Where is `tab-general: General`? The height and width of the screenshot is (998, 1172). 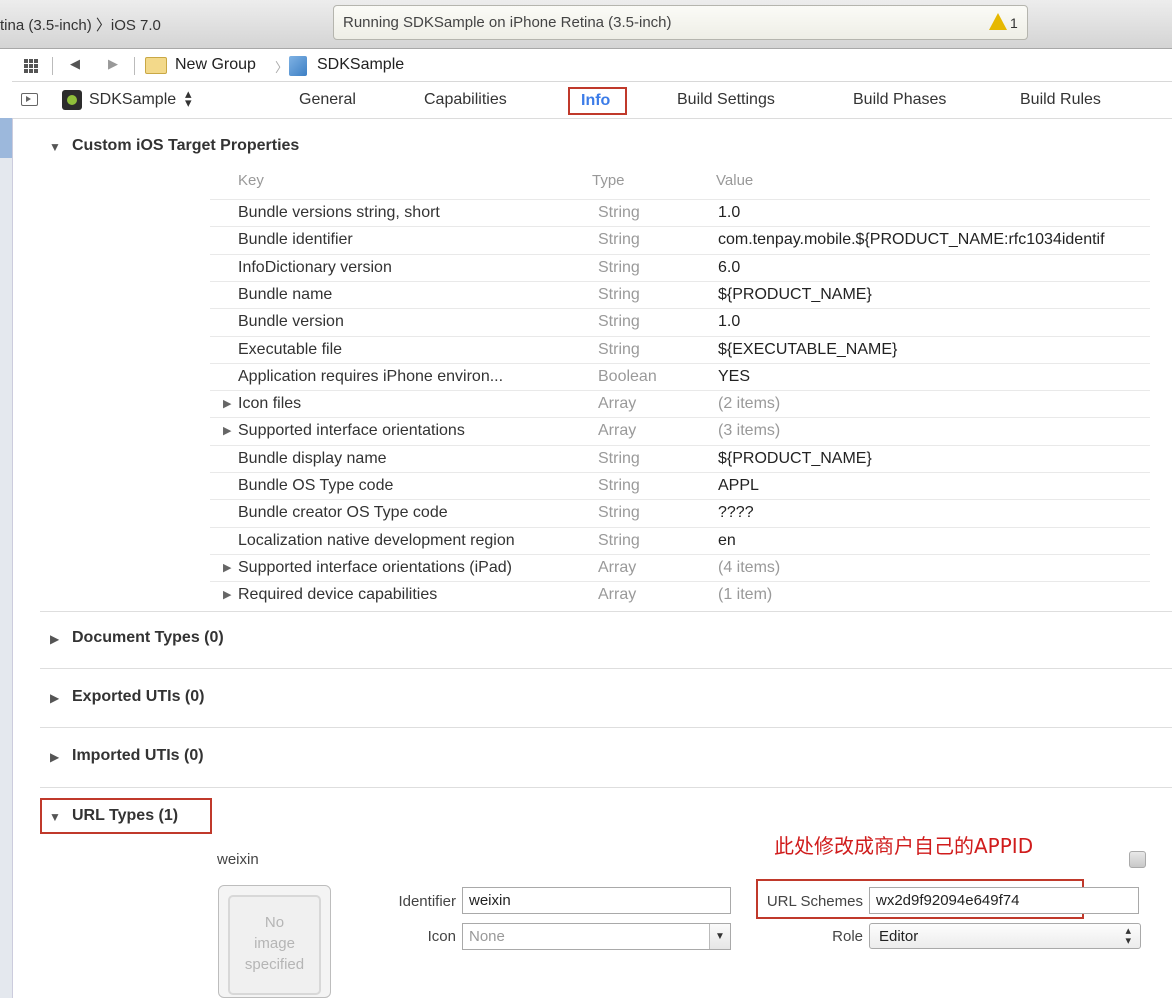
tab-general: General is located at coordinates (327, 100).